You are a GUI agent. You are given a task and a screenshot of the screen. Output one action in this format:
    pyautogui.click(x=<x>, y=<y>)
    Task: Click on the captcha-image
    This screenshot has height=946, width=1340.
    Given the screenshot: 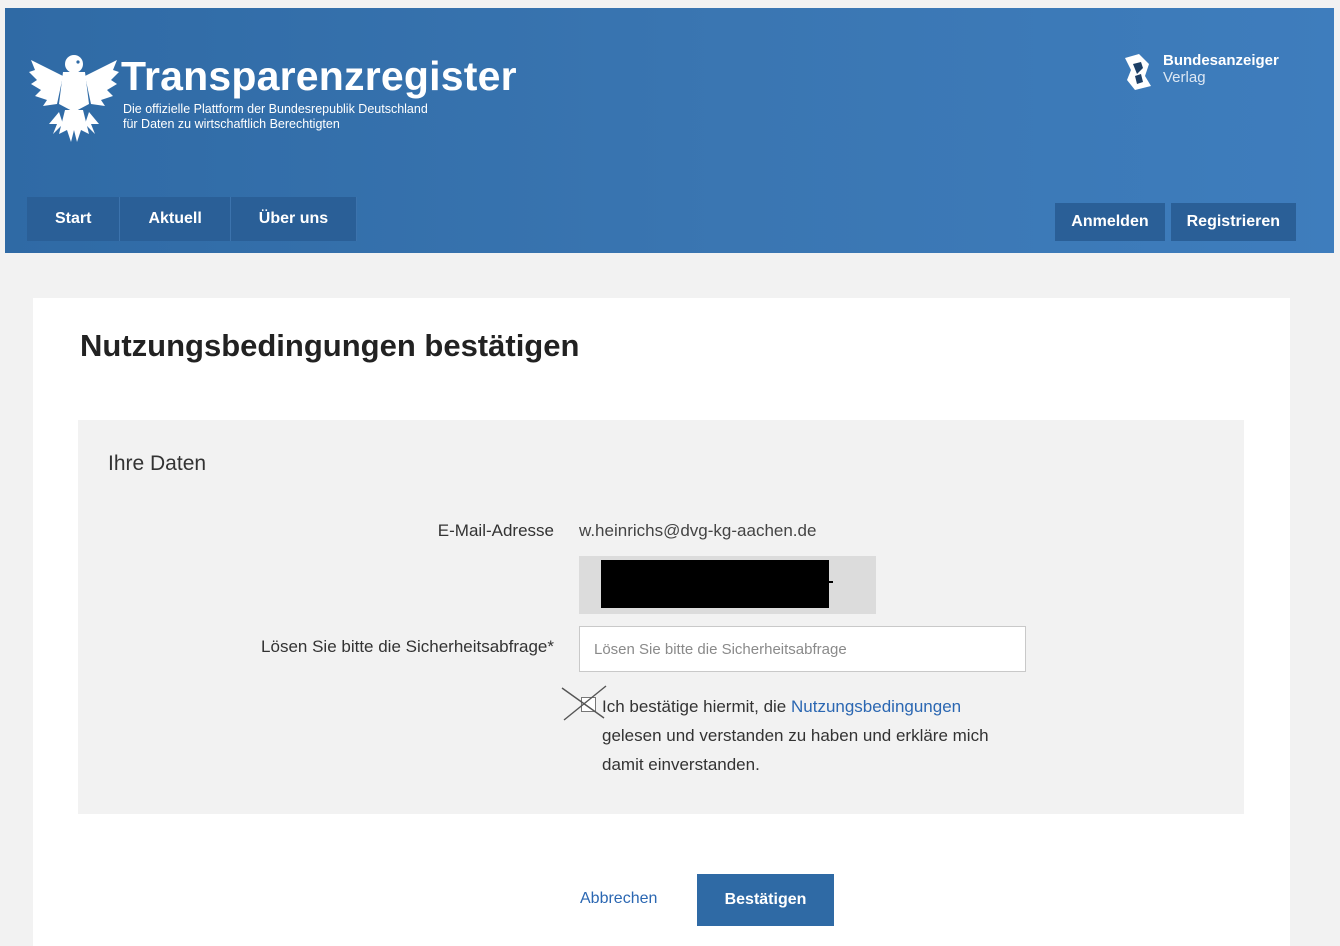 What is the action you would take?
    pyautogui.click(x=727, y=585)
    